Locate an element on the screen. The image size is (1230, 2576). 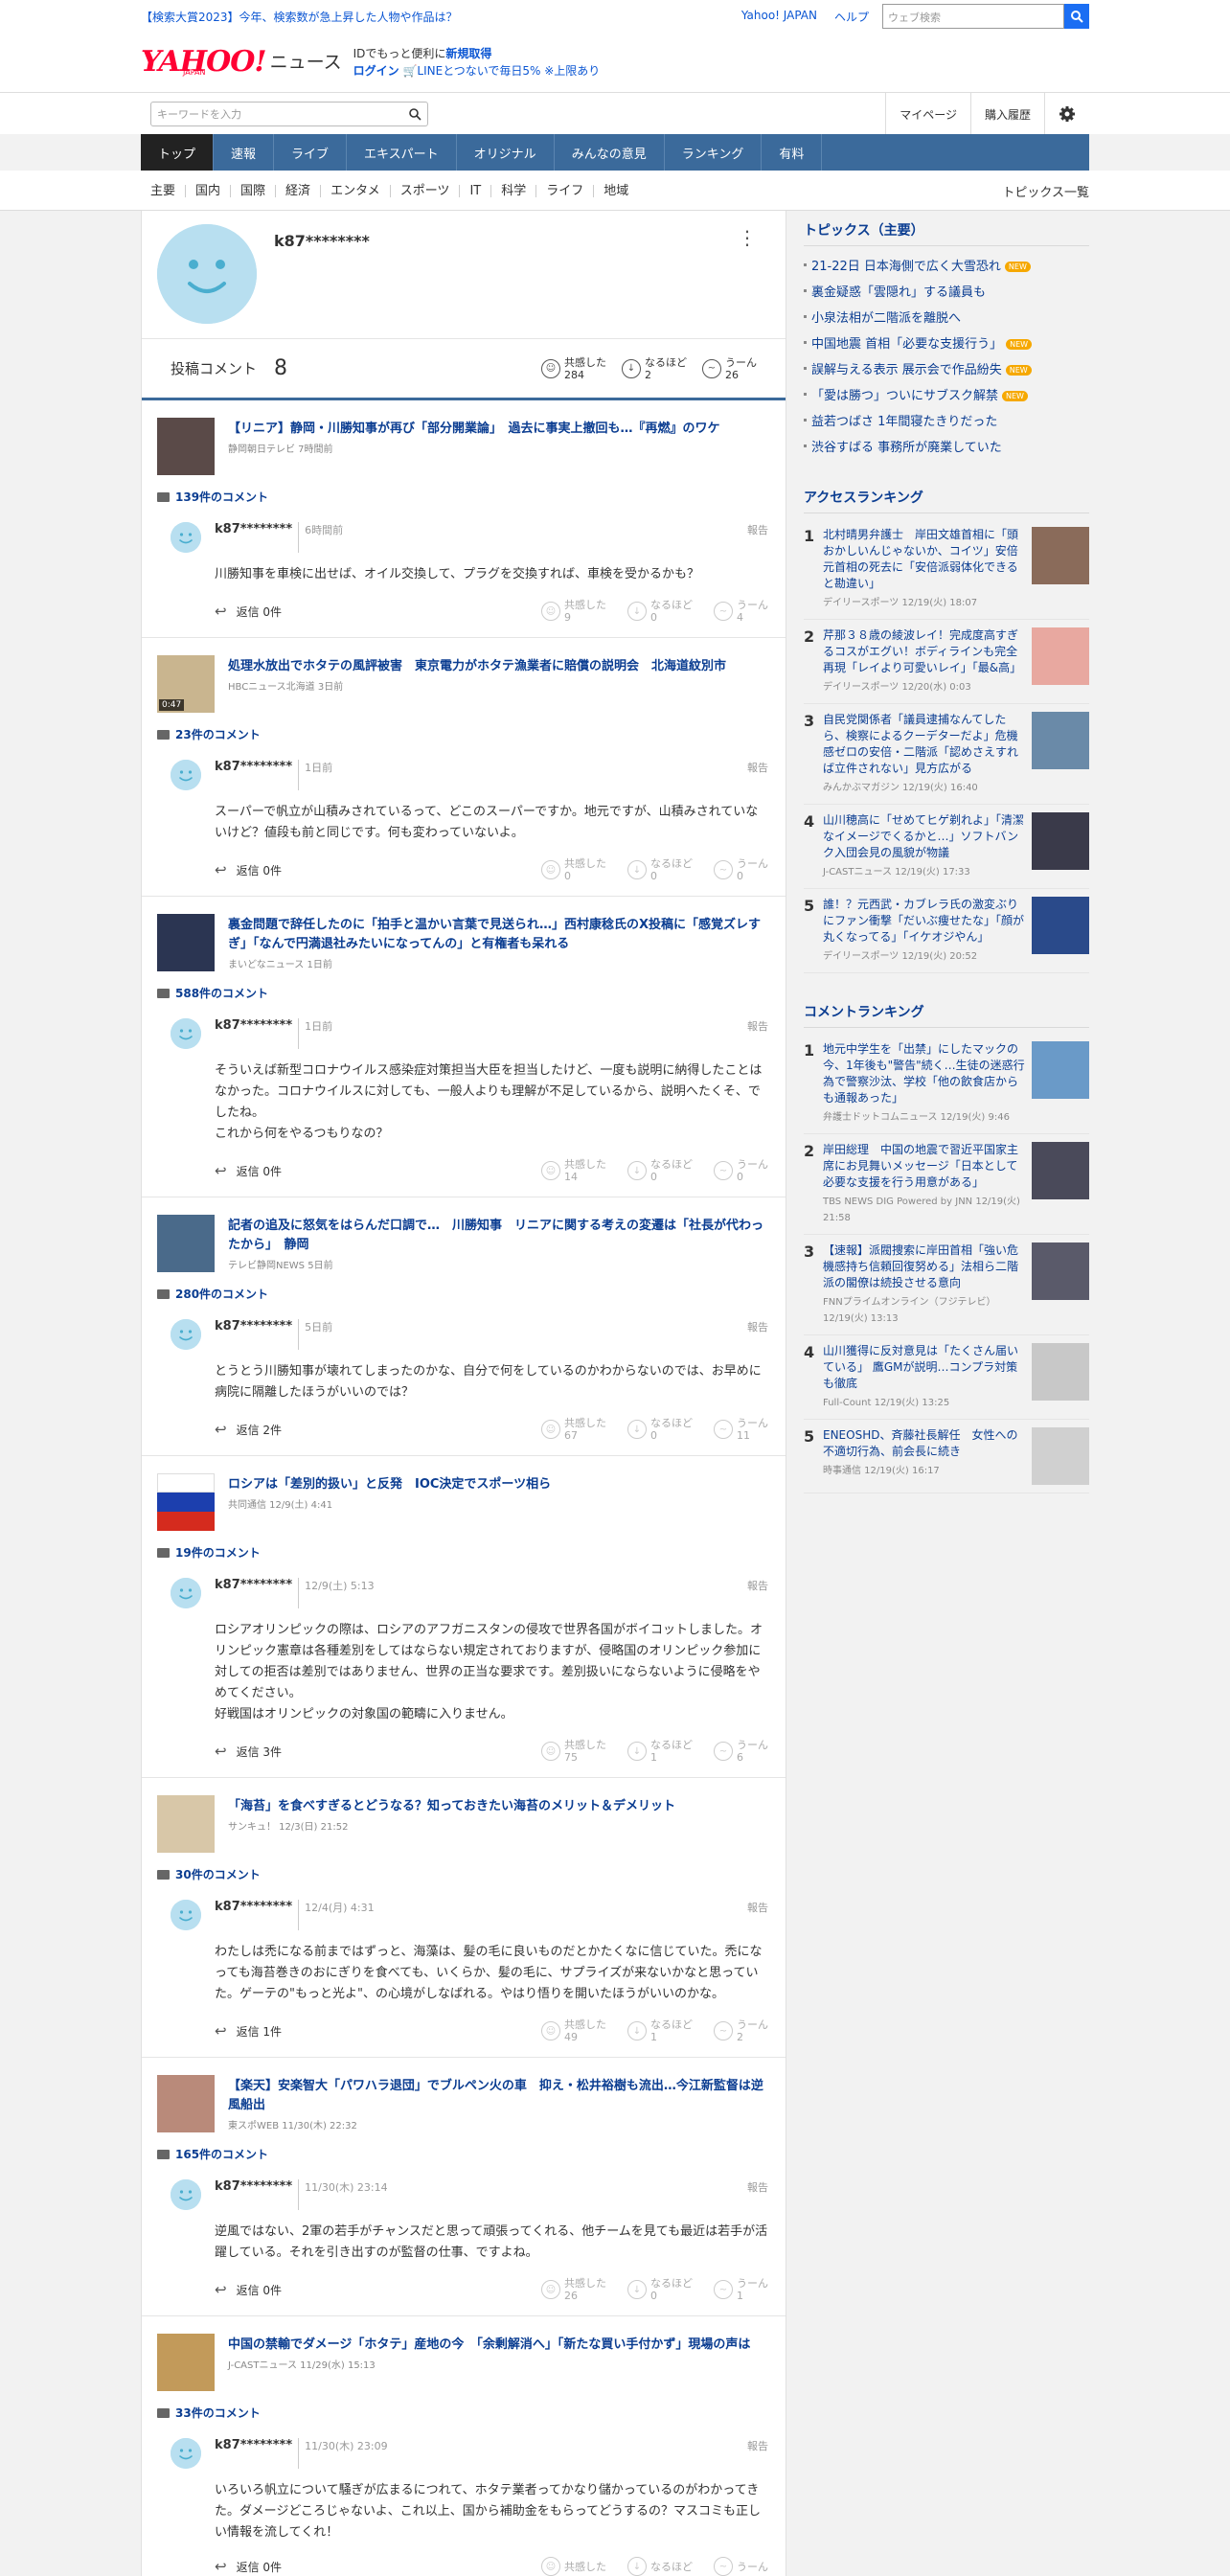
topic-item: 益若つばさ 1年間寝たきりだった is located at coordinates (947, 420).